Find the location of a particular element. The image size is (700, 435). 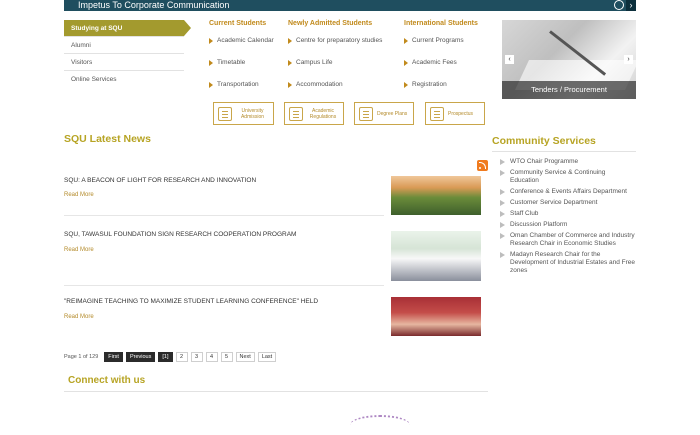

menu-link: Academic Calendar is located at coordinates (241, 46).